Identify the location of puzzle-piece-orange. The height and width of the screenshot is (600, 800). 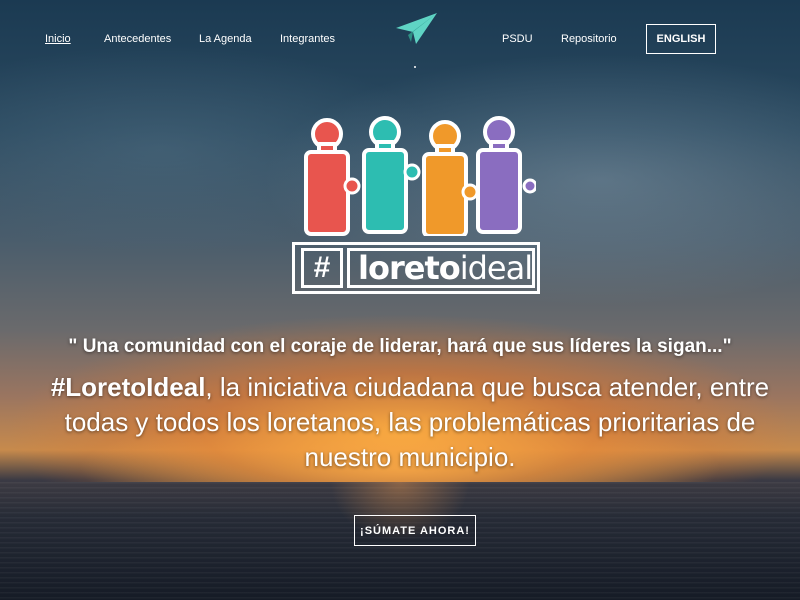
(445, 178).